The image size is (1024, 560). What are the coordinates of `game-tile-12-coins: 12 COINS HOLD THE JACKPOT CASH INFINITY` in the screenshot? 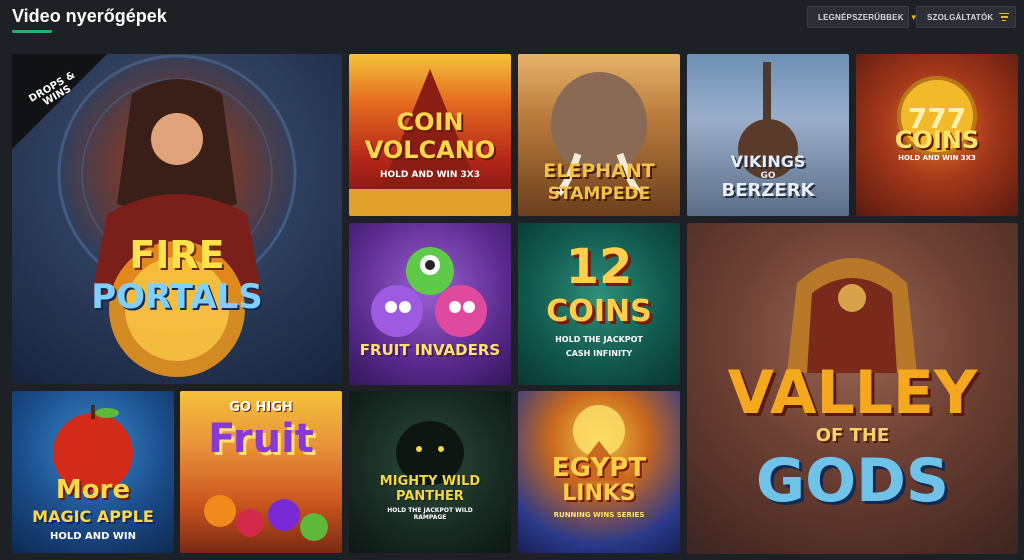 It's located at (599, 304).